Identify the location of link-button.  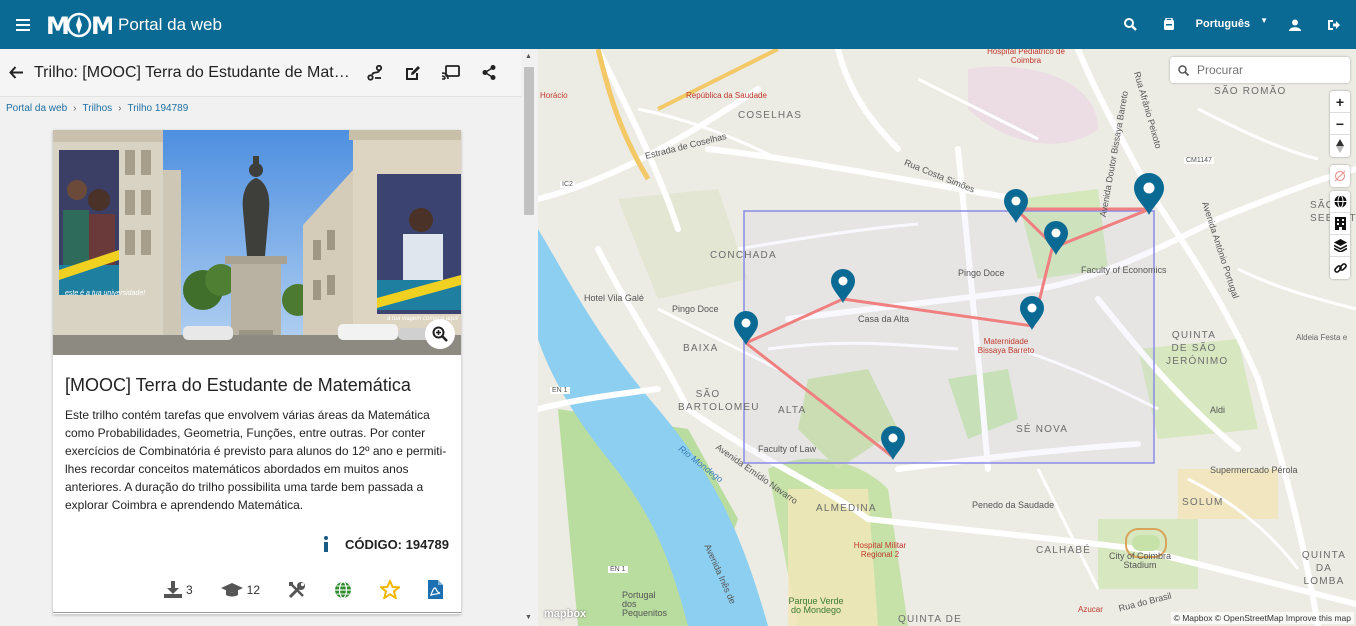
(1340, 268).